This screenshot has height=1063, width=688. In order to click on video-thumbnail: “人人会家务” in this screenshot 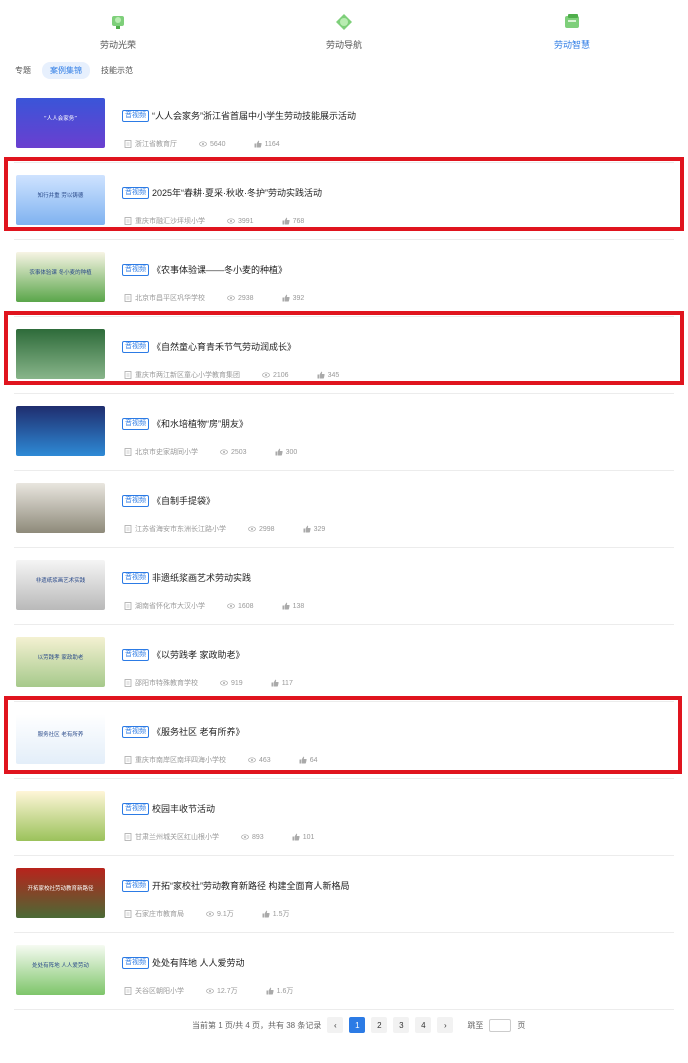, I will do `click(60, 123)`.